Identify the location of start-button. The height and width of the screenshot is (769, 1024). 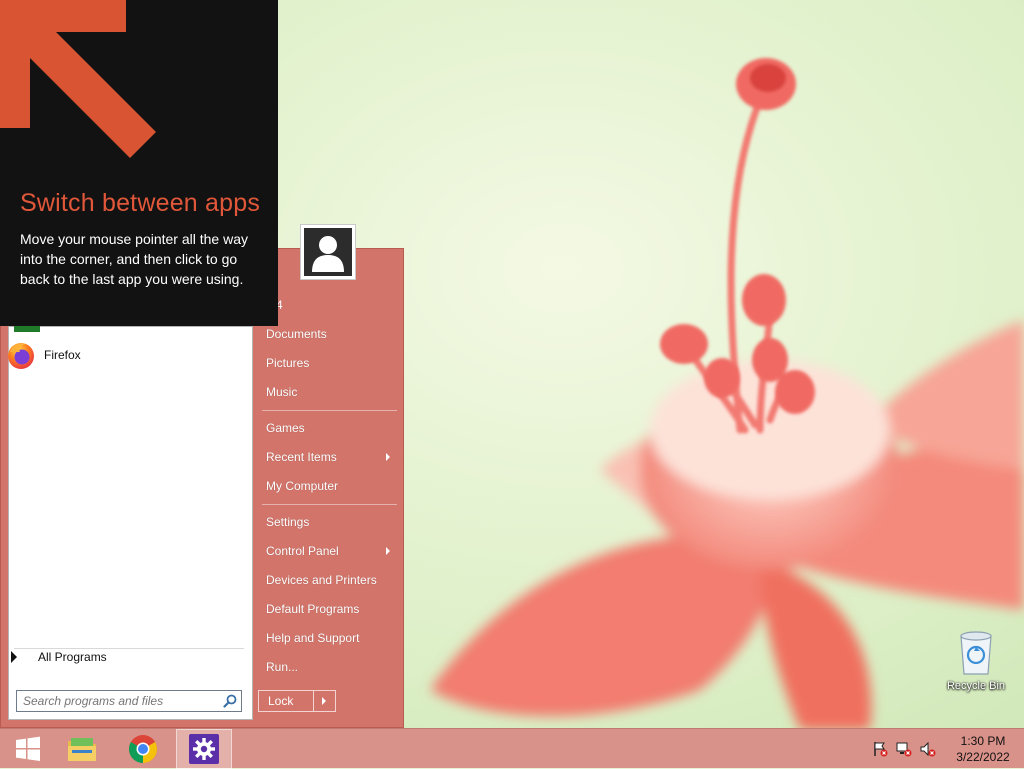
(28, 749).